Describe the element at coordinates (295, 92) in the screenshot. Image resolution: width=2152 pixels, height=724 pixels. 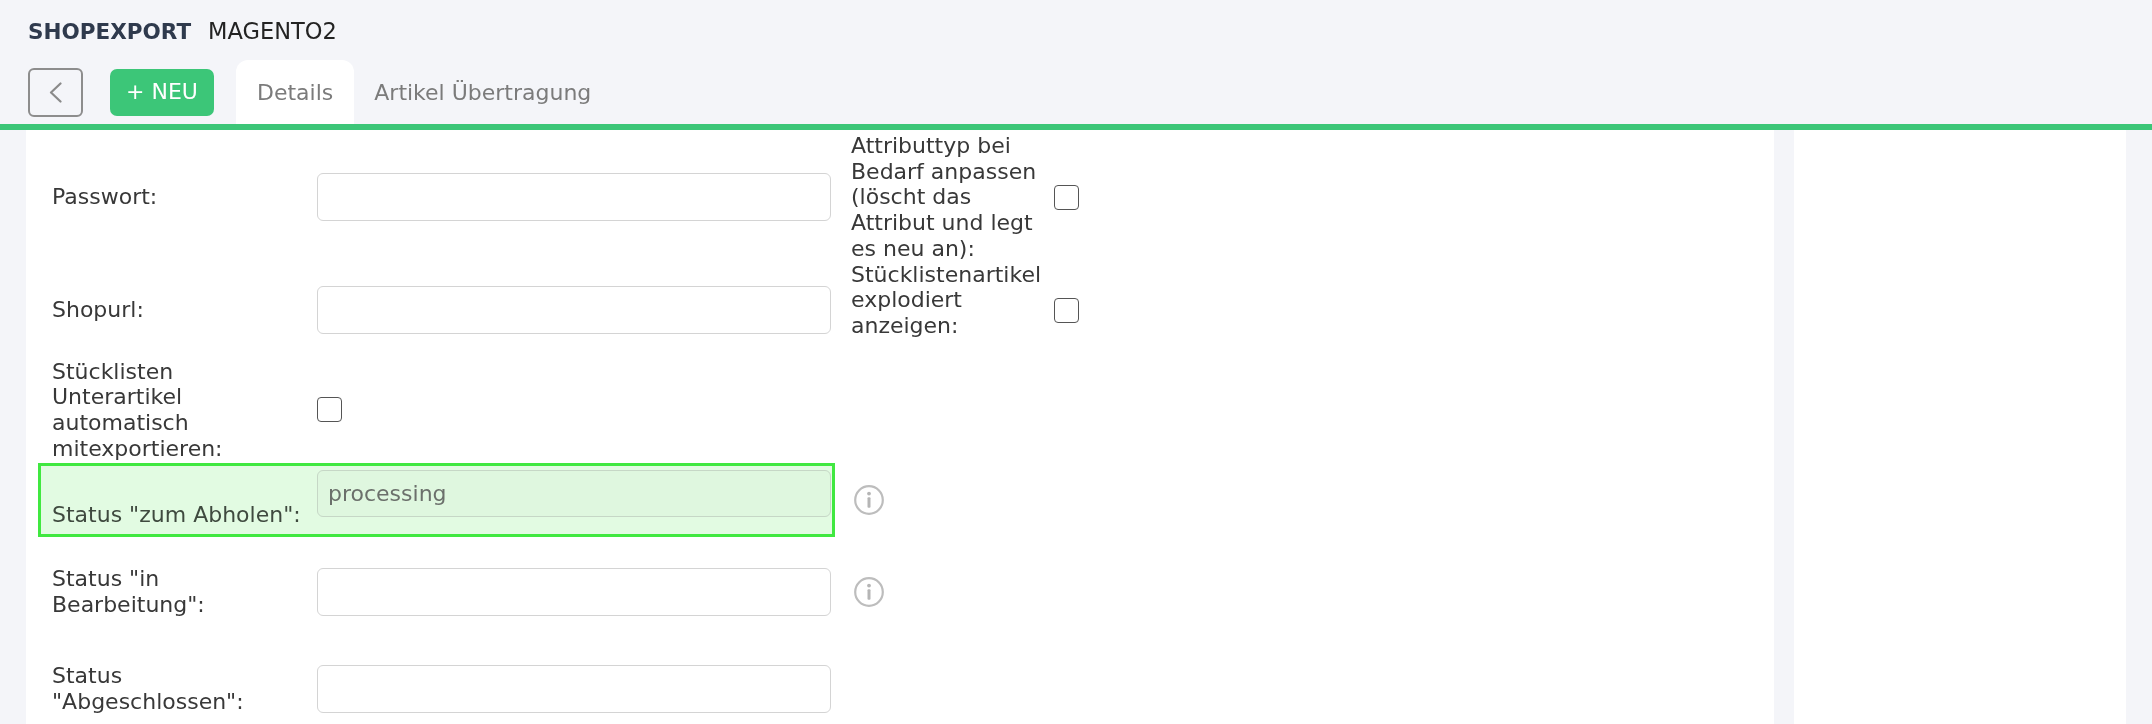
I see `tab: Details` at that location.